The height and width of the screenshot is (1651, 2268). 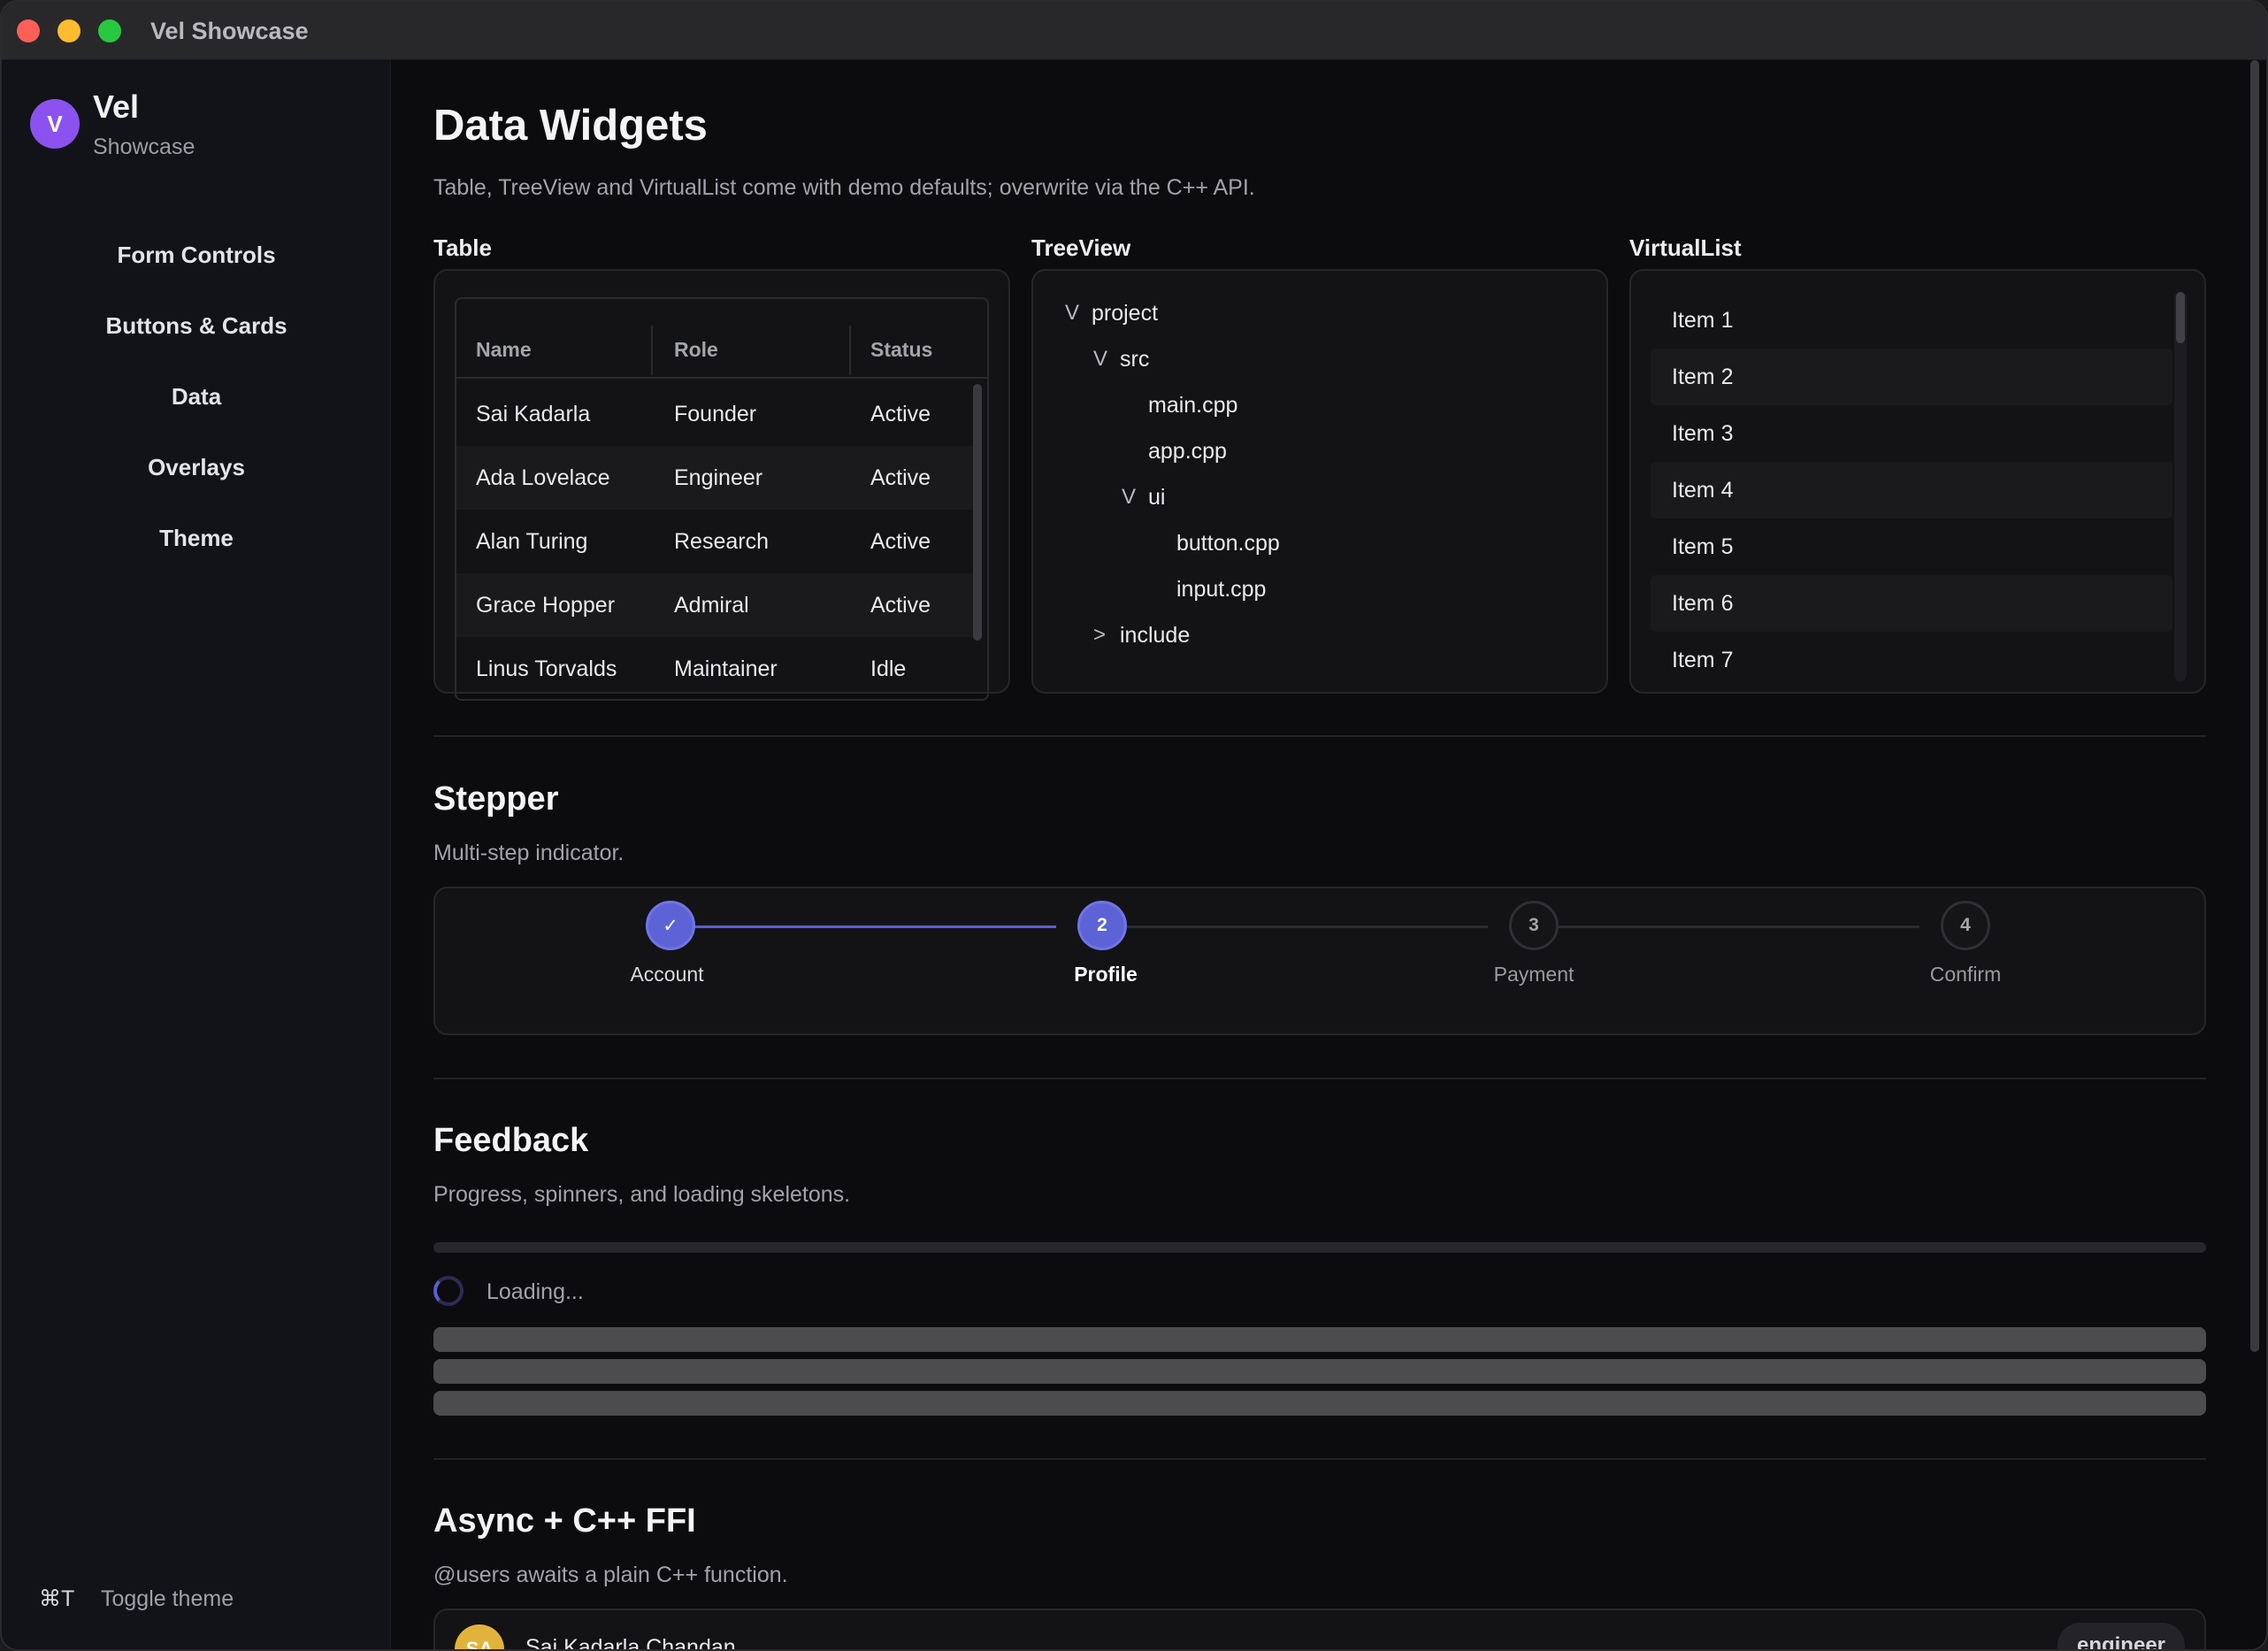 I want to click on title-bar: Vel Showcase, so click(x=1134, y=31).